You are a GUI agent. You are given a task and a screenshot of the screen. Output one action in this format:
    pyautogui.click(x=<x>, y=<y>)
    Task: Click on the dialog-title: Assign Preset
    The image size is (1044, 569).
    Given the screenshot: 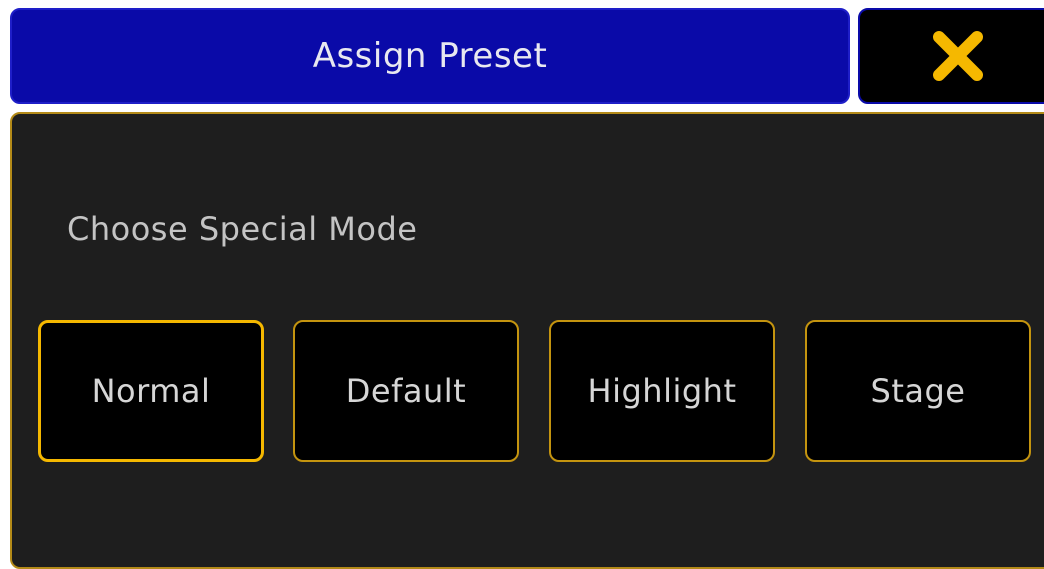 What is the action you would take?
    pyautogui.click(x=430, y=56)
    